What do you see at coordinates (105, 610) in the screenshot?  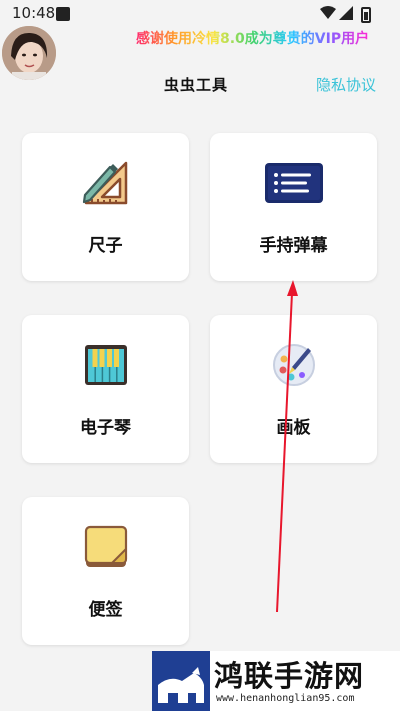 I see `tool-label-sticky-note: 便签` at bounding box center [105, 610].